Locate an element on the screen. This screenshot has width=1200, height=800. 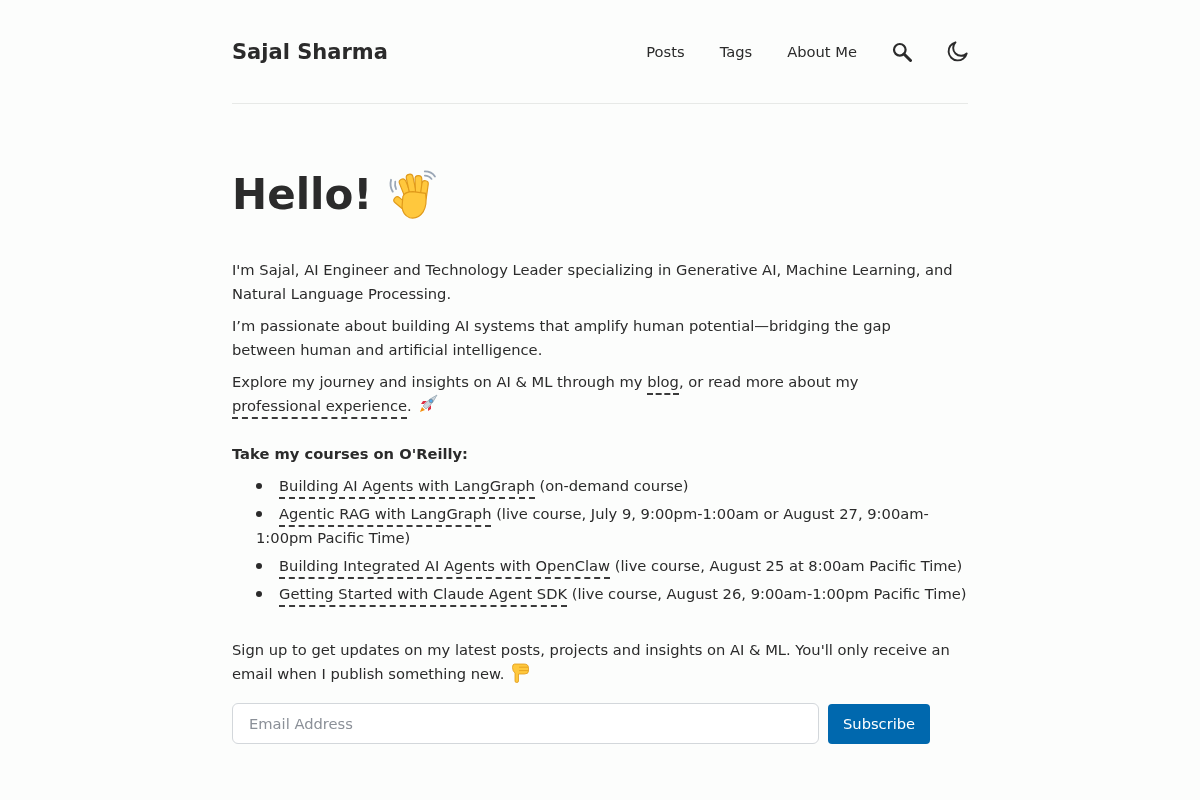
moon-icon is located at coordinates (957, 51).